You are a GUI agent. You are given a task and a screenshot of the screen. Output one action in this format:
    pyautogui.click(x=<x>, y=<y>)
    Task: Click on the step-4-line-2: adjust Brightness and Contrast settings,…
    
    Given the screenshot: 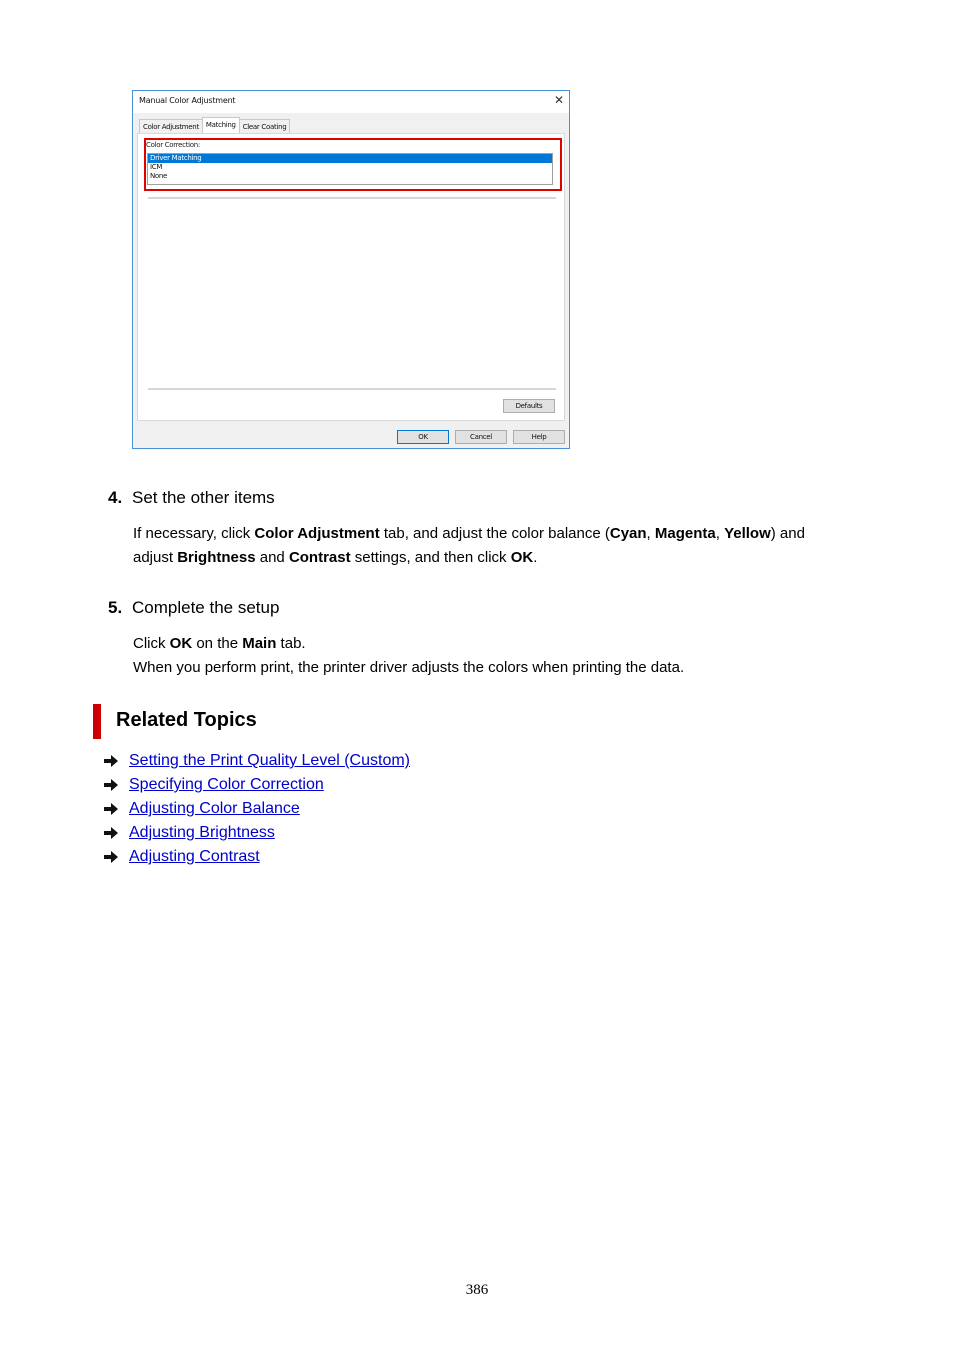 What is the action you would take?
    pyautogui.click(x=469, y=558)
    